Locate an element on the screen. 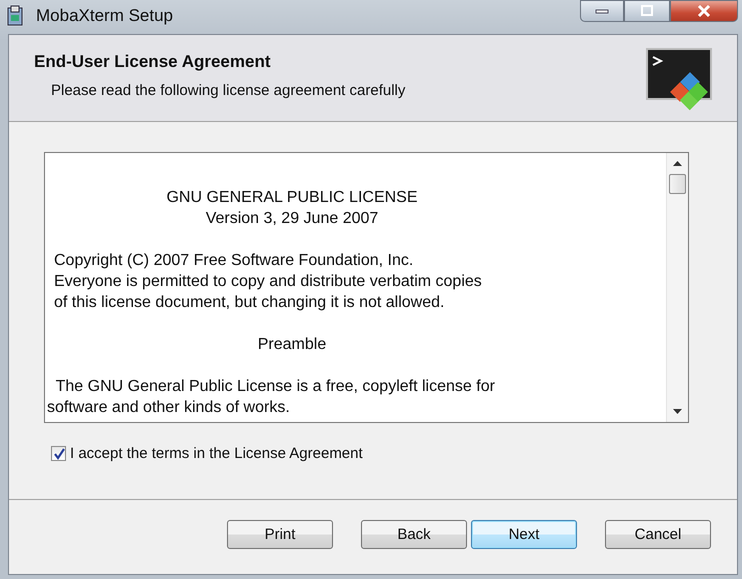 The width and height of the screenshot is (742, 579). maximize-button is located at coordinates (647, 11).